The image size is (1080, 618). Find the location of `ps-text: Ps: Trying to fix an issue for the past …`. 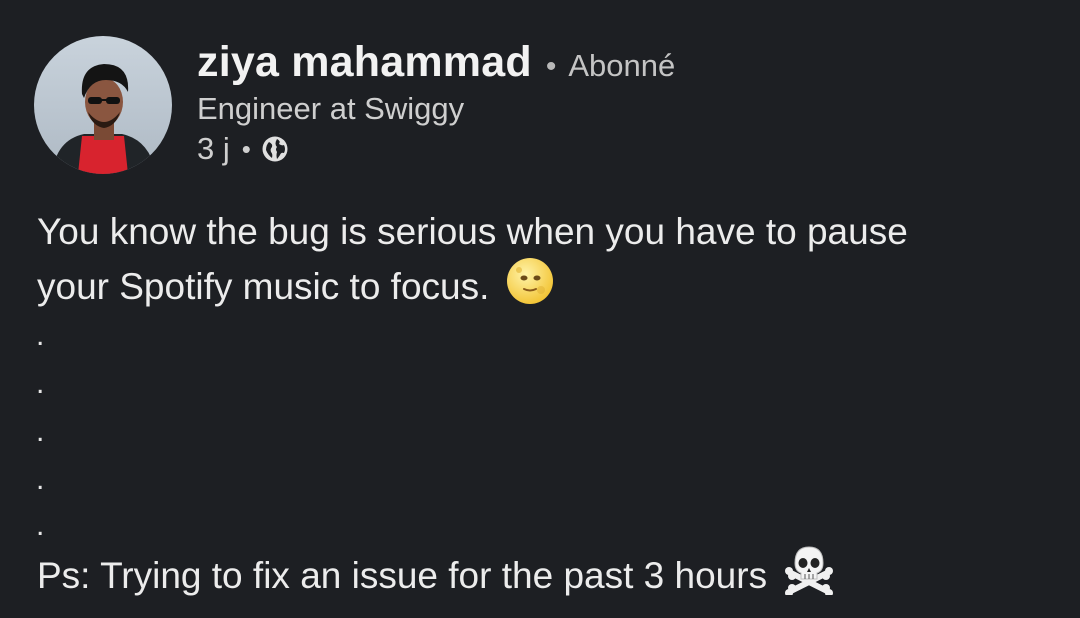

ps-text: Ps: Trying to fix an issue for the past … is located at coordinates (402, 575).